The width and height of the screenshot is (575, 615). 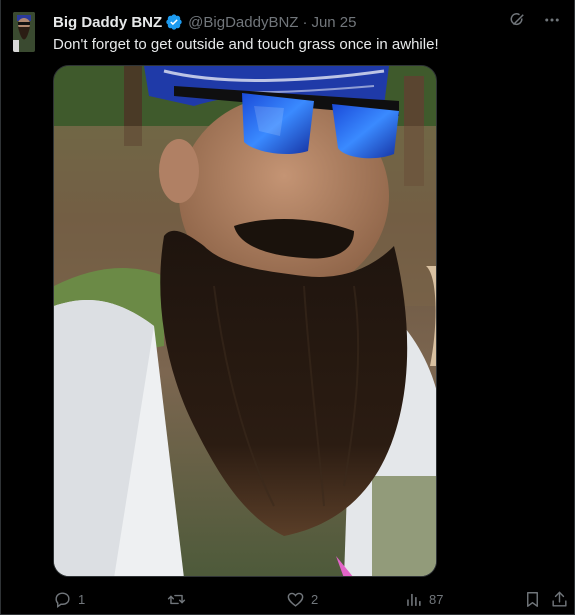 What do you see at coordinates (436, 599) in the screenshot?
I see `views-count: 87` at bounding box center [436, 599].